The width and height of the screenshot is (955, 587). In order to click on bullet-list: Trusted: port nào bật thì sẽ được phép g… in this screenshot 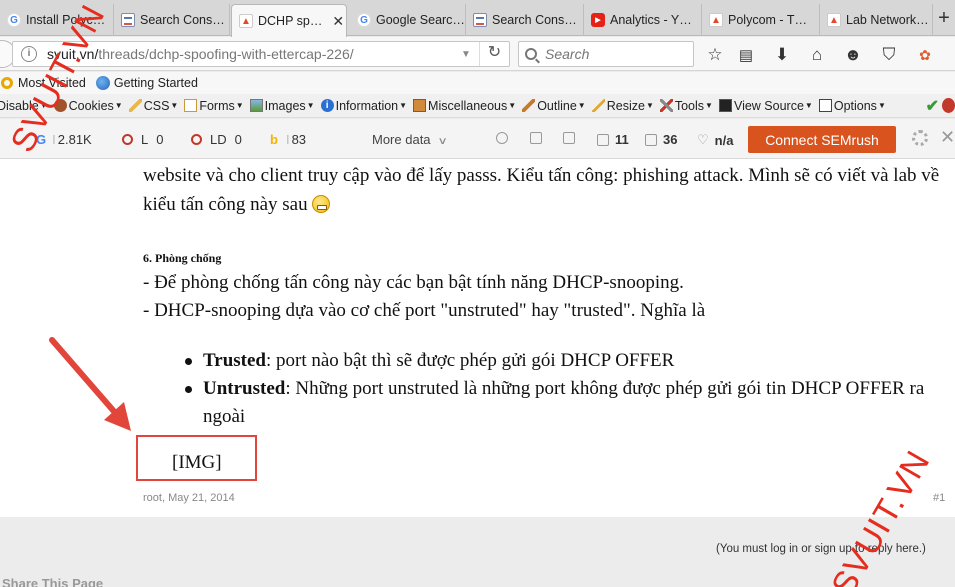, I will do `click(563, 389)`.